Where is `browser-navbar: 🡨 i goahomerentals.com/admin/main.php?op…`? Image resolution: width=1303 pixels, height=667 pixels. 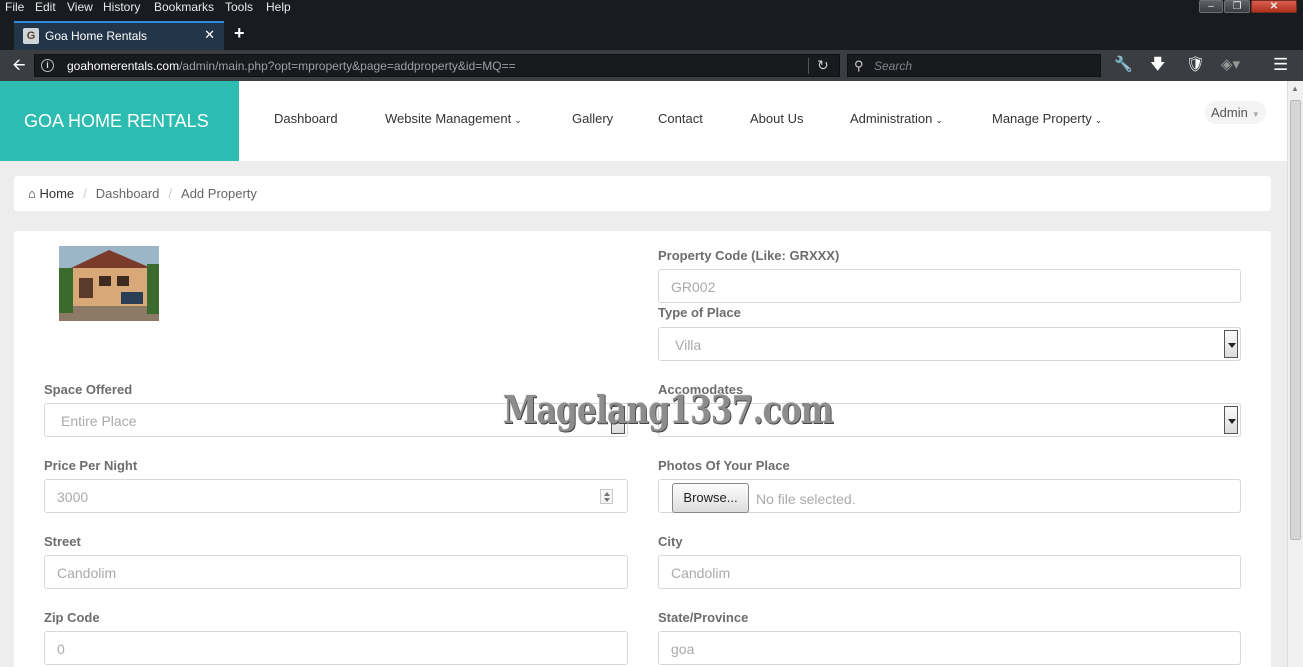 browser-navbar: 🡨 i goahomerentals.com/admin/main.php?op… is located at coordinates (651, 65).